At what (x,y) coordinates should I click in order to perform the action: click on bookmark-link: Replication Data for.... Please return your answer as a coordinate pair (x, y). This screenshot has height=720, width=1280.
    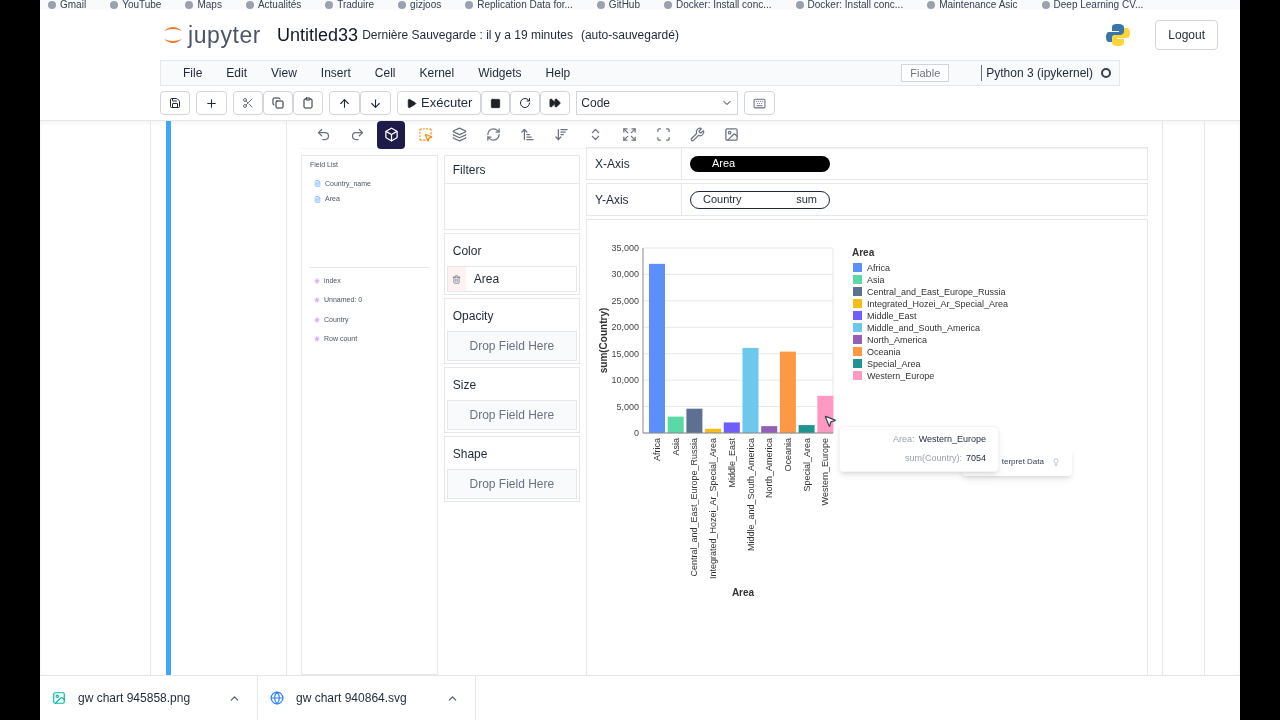
    Looking at the image, I should click on (525, 5).